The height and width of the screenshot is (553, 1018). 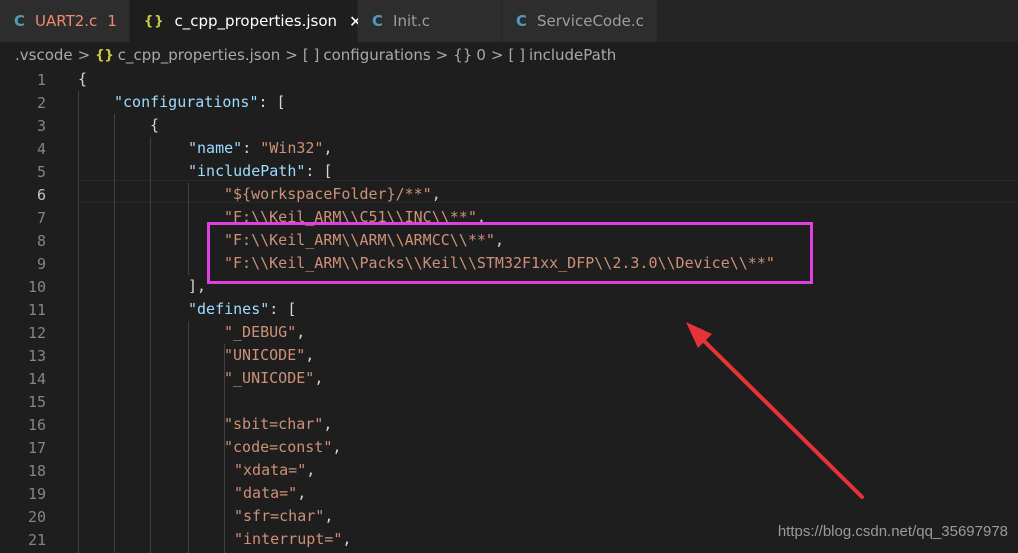 What do you see at coordinates (41, 148) in the screenshot?
I see `line-number: 4` at bounding box center [41, 148].